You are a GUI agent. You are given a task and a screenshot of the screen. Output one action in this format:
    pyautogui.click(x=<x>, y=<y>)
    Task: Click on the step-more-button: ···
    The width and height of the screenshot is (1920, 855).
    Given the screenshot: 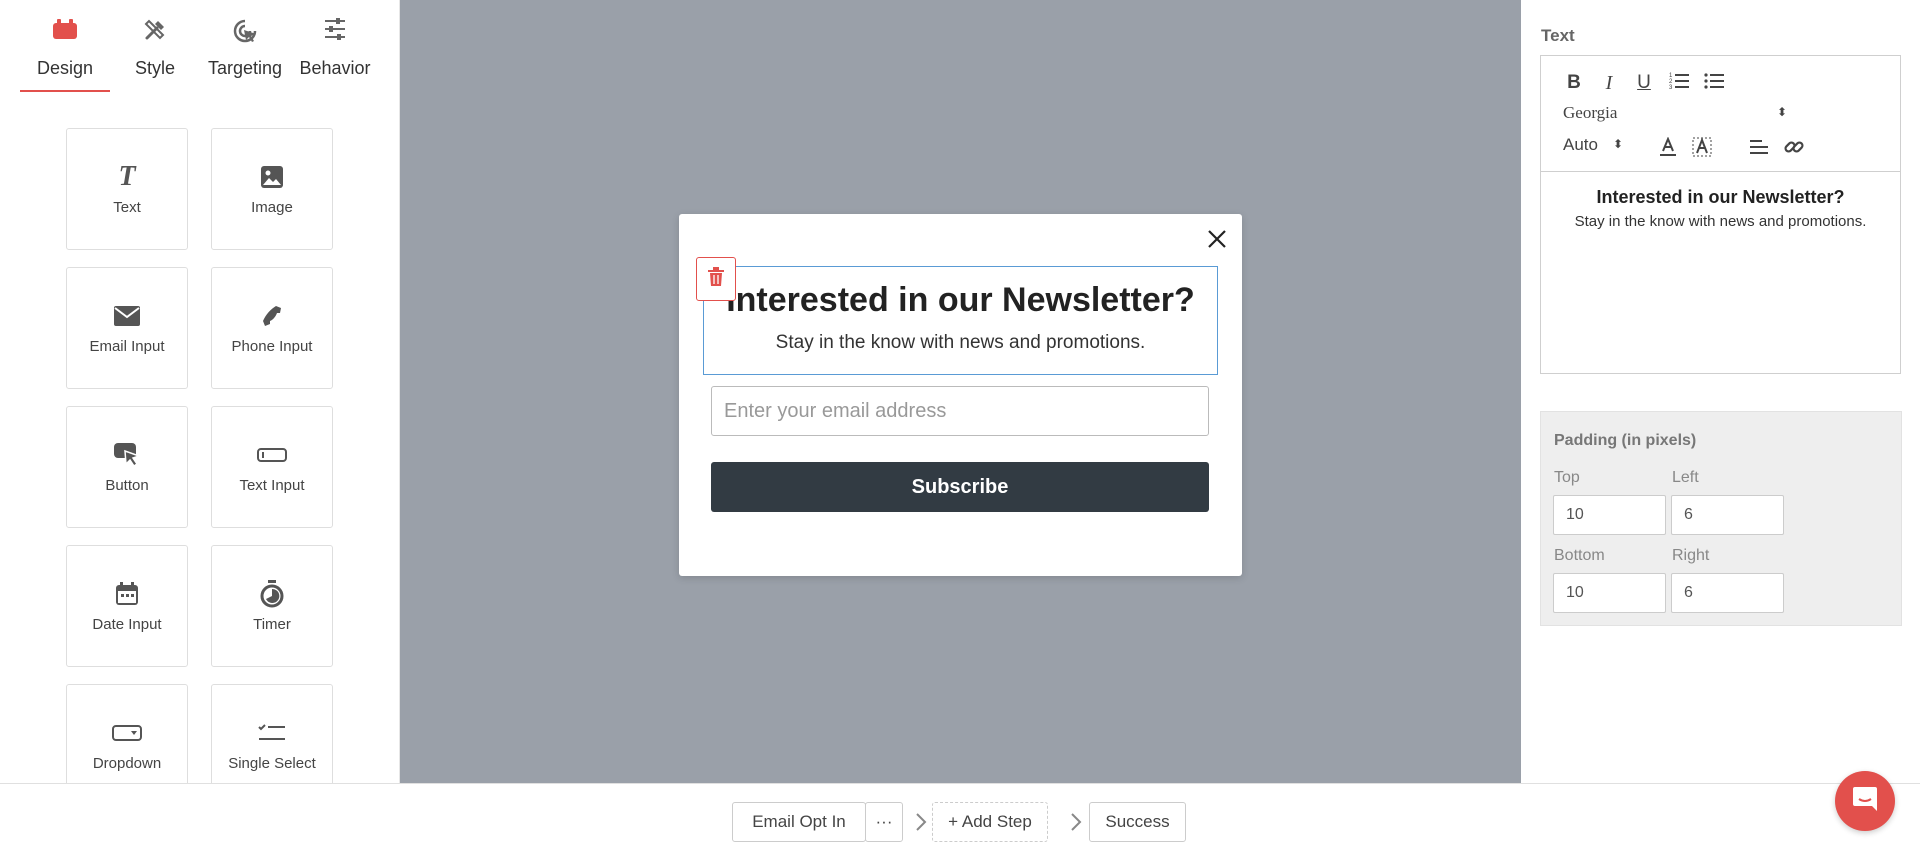 What is the action you would take?
    pyautogui.click(x=884, y=822)
    